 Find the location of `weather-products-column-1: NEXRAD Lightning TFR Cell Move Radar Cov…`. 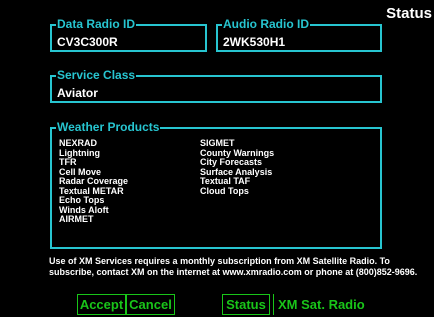

weather-products-column-1: NEXRAD Lightning TFR Cell Move Radar Cov… is located at coordinates (93, 181).